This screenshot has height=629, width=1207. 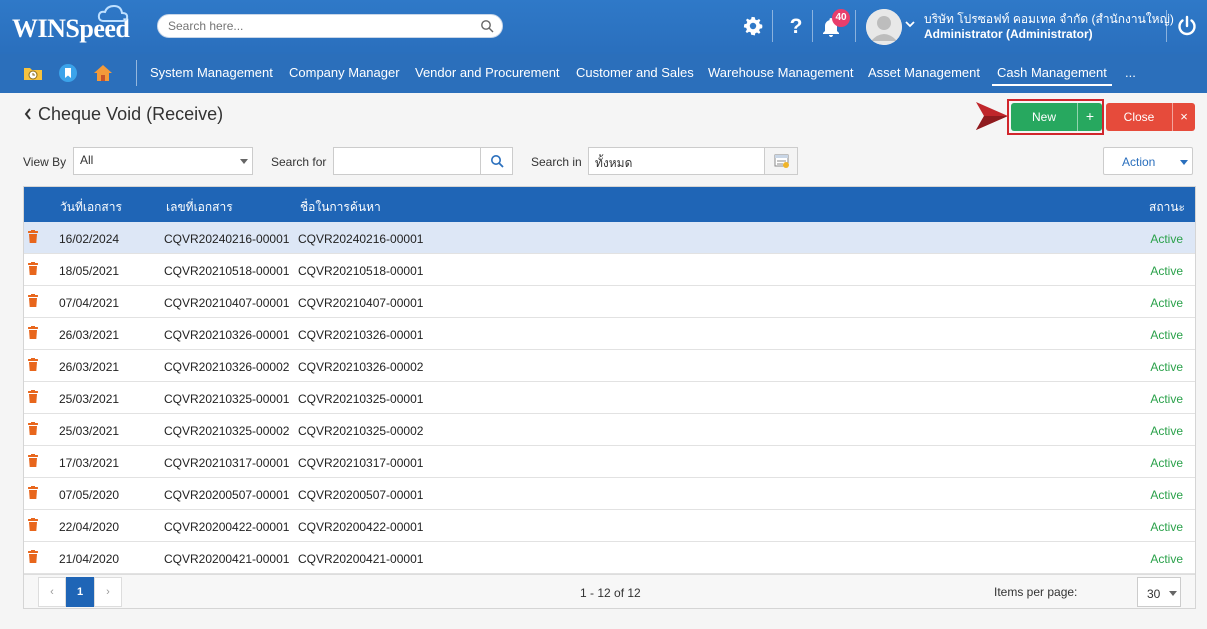 What do you see at coordinates (361, 335) in the screenshot?
I see `cell-search-name: CQVR20210326-00001` at bounding box center [361, 335].